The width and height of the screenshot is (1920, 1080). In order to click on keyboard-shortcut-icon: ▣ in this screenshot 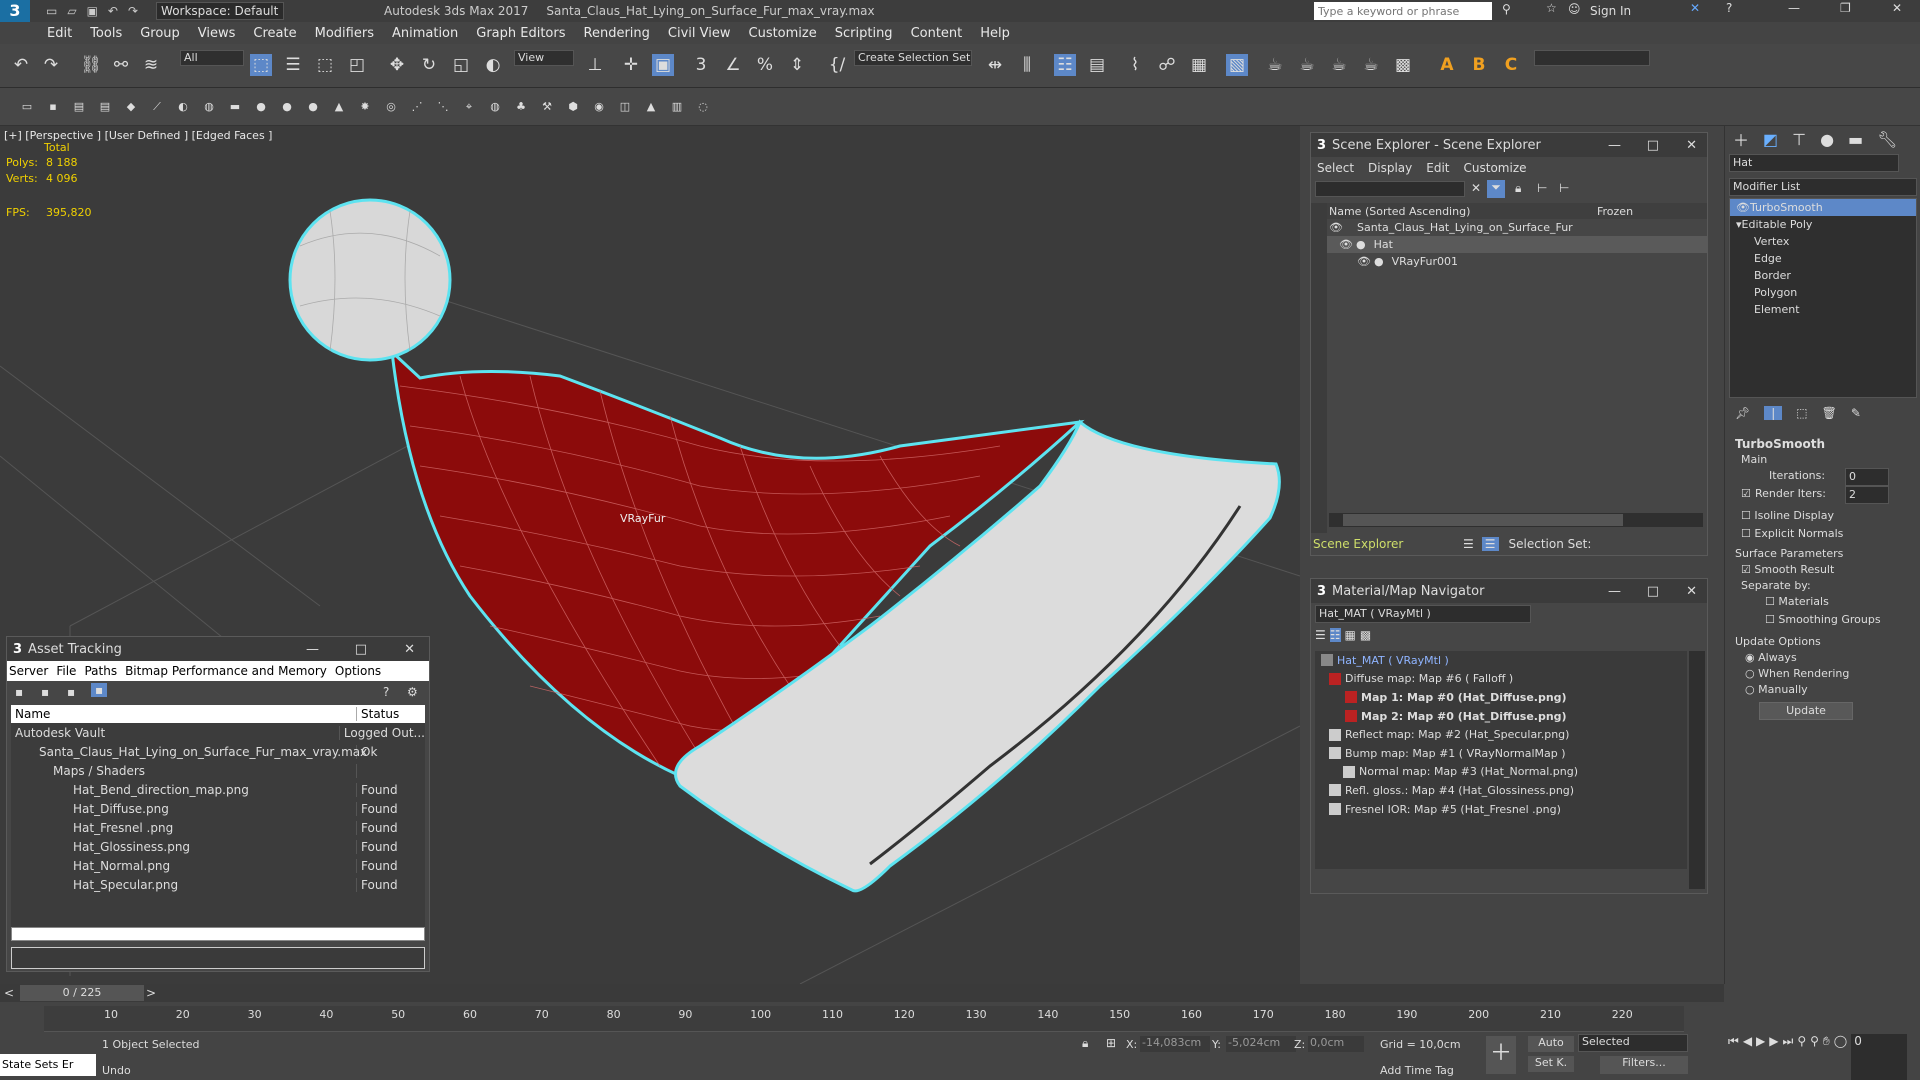, I will do `click(663, 65)`.